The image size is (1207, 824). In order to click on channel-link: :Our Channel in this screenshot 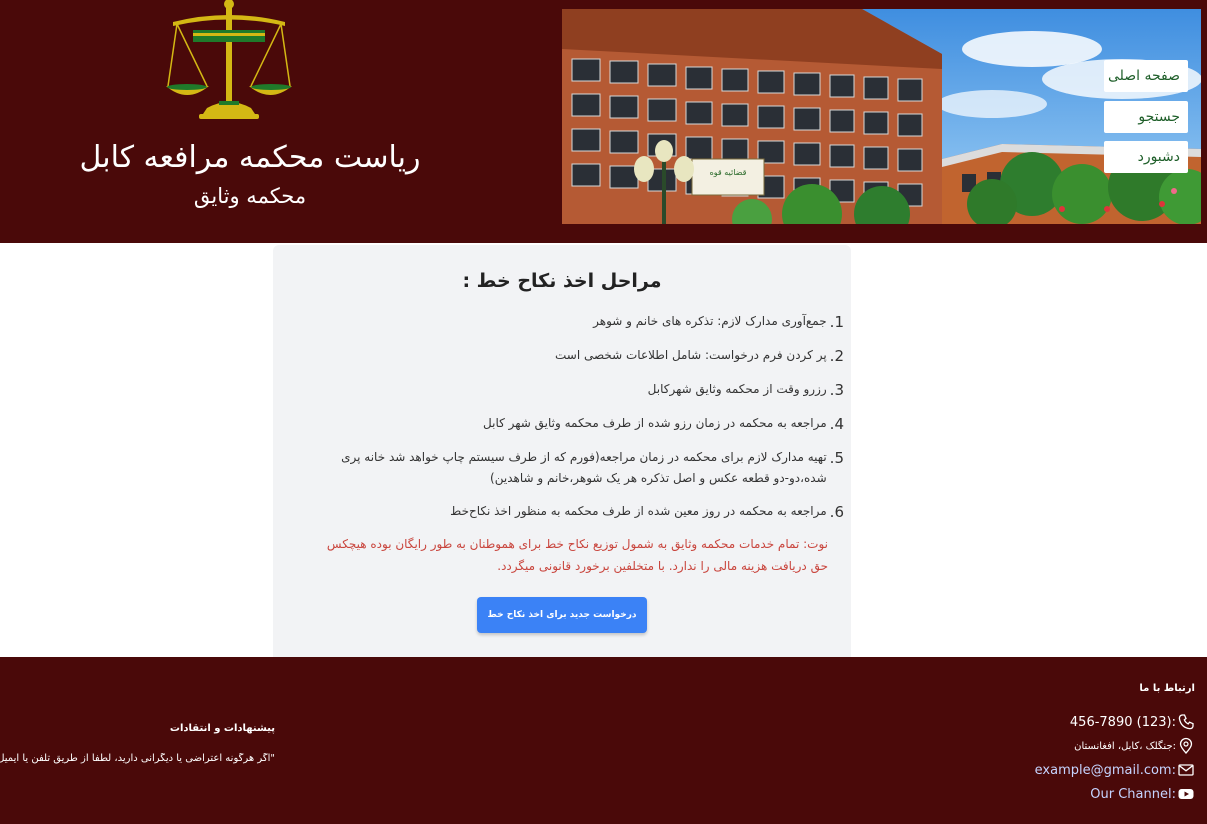, I will do `click(1133, 794)`.